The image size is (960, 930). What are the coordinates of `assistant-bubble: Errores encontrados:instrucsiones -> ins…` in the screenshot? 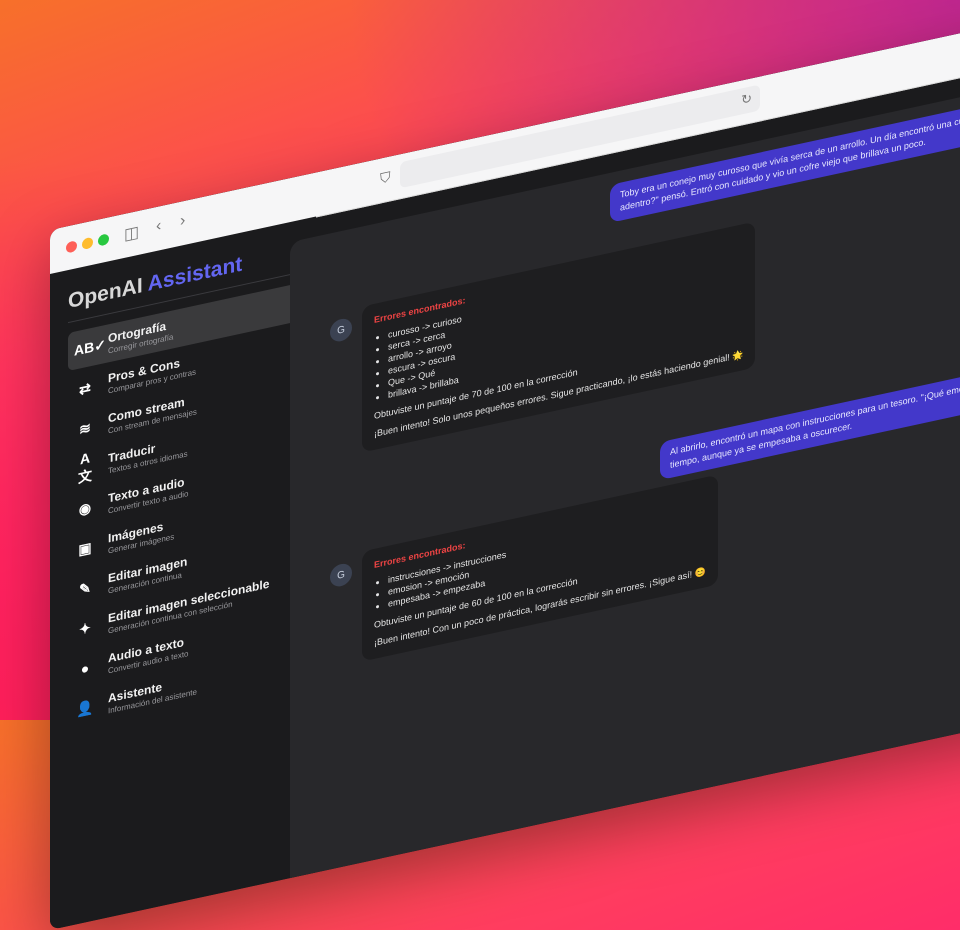 It's located at (540, 568).